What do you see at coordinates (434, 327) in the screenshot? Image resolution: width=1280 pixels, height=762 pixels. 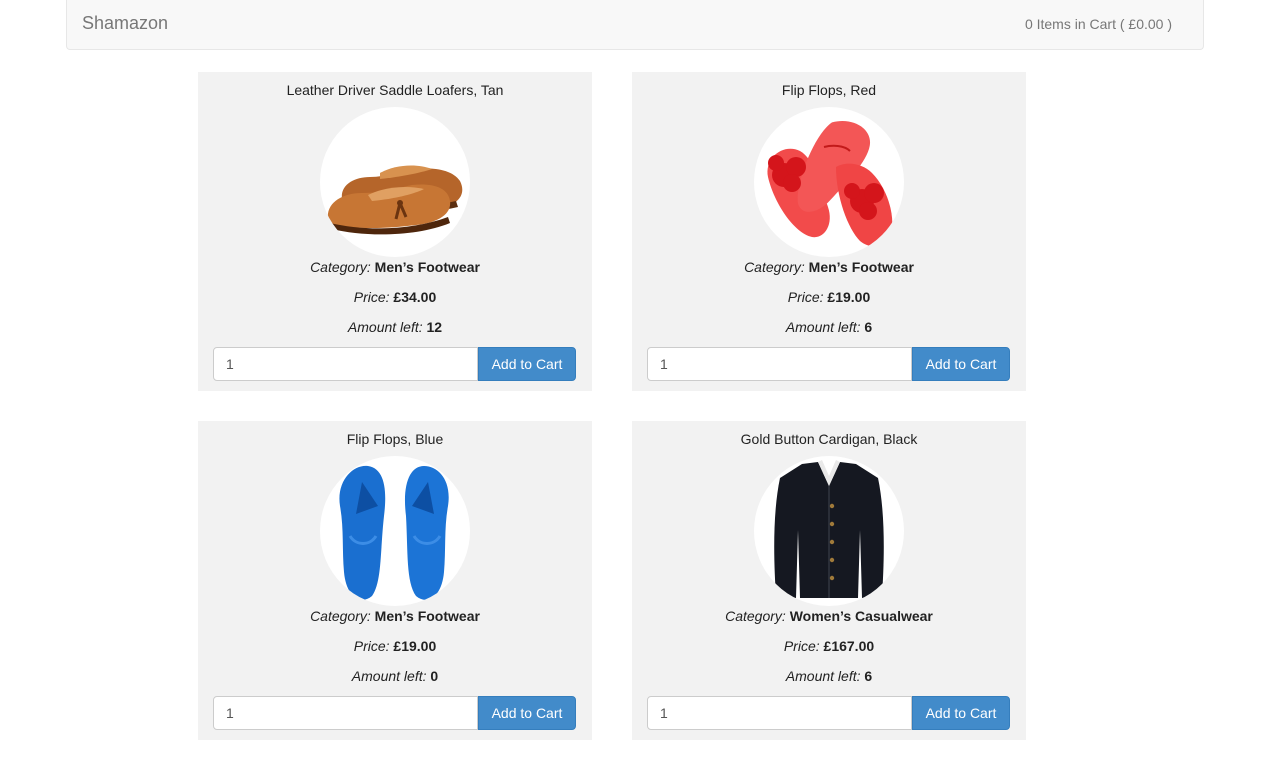 I see `amount-value: 12` at bounding box center [434, 327].